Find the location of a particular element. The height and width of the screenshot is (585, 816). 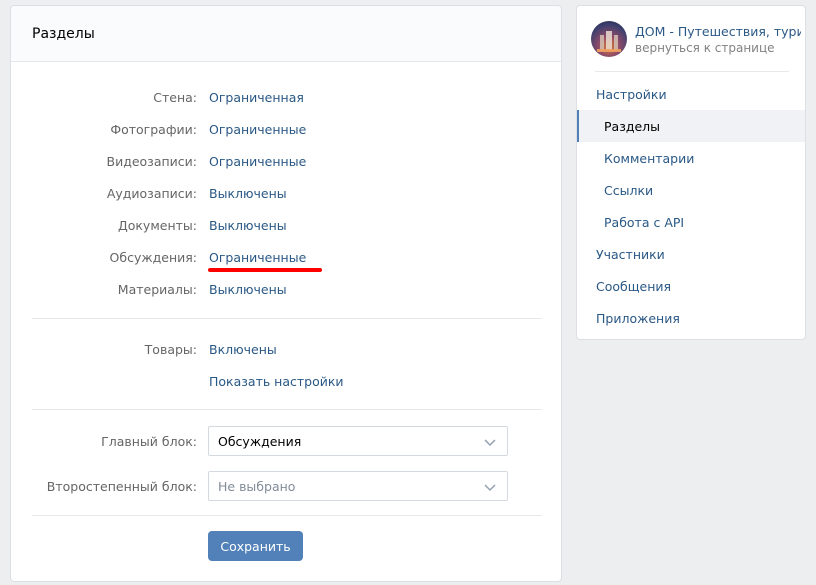

group-avatar is located at coordinates (609, 39).